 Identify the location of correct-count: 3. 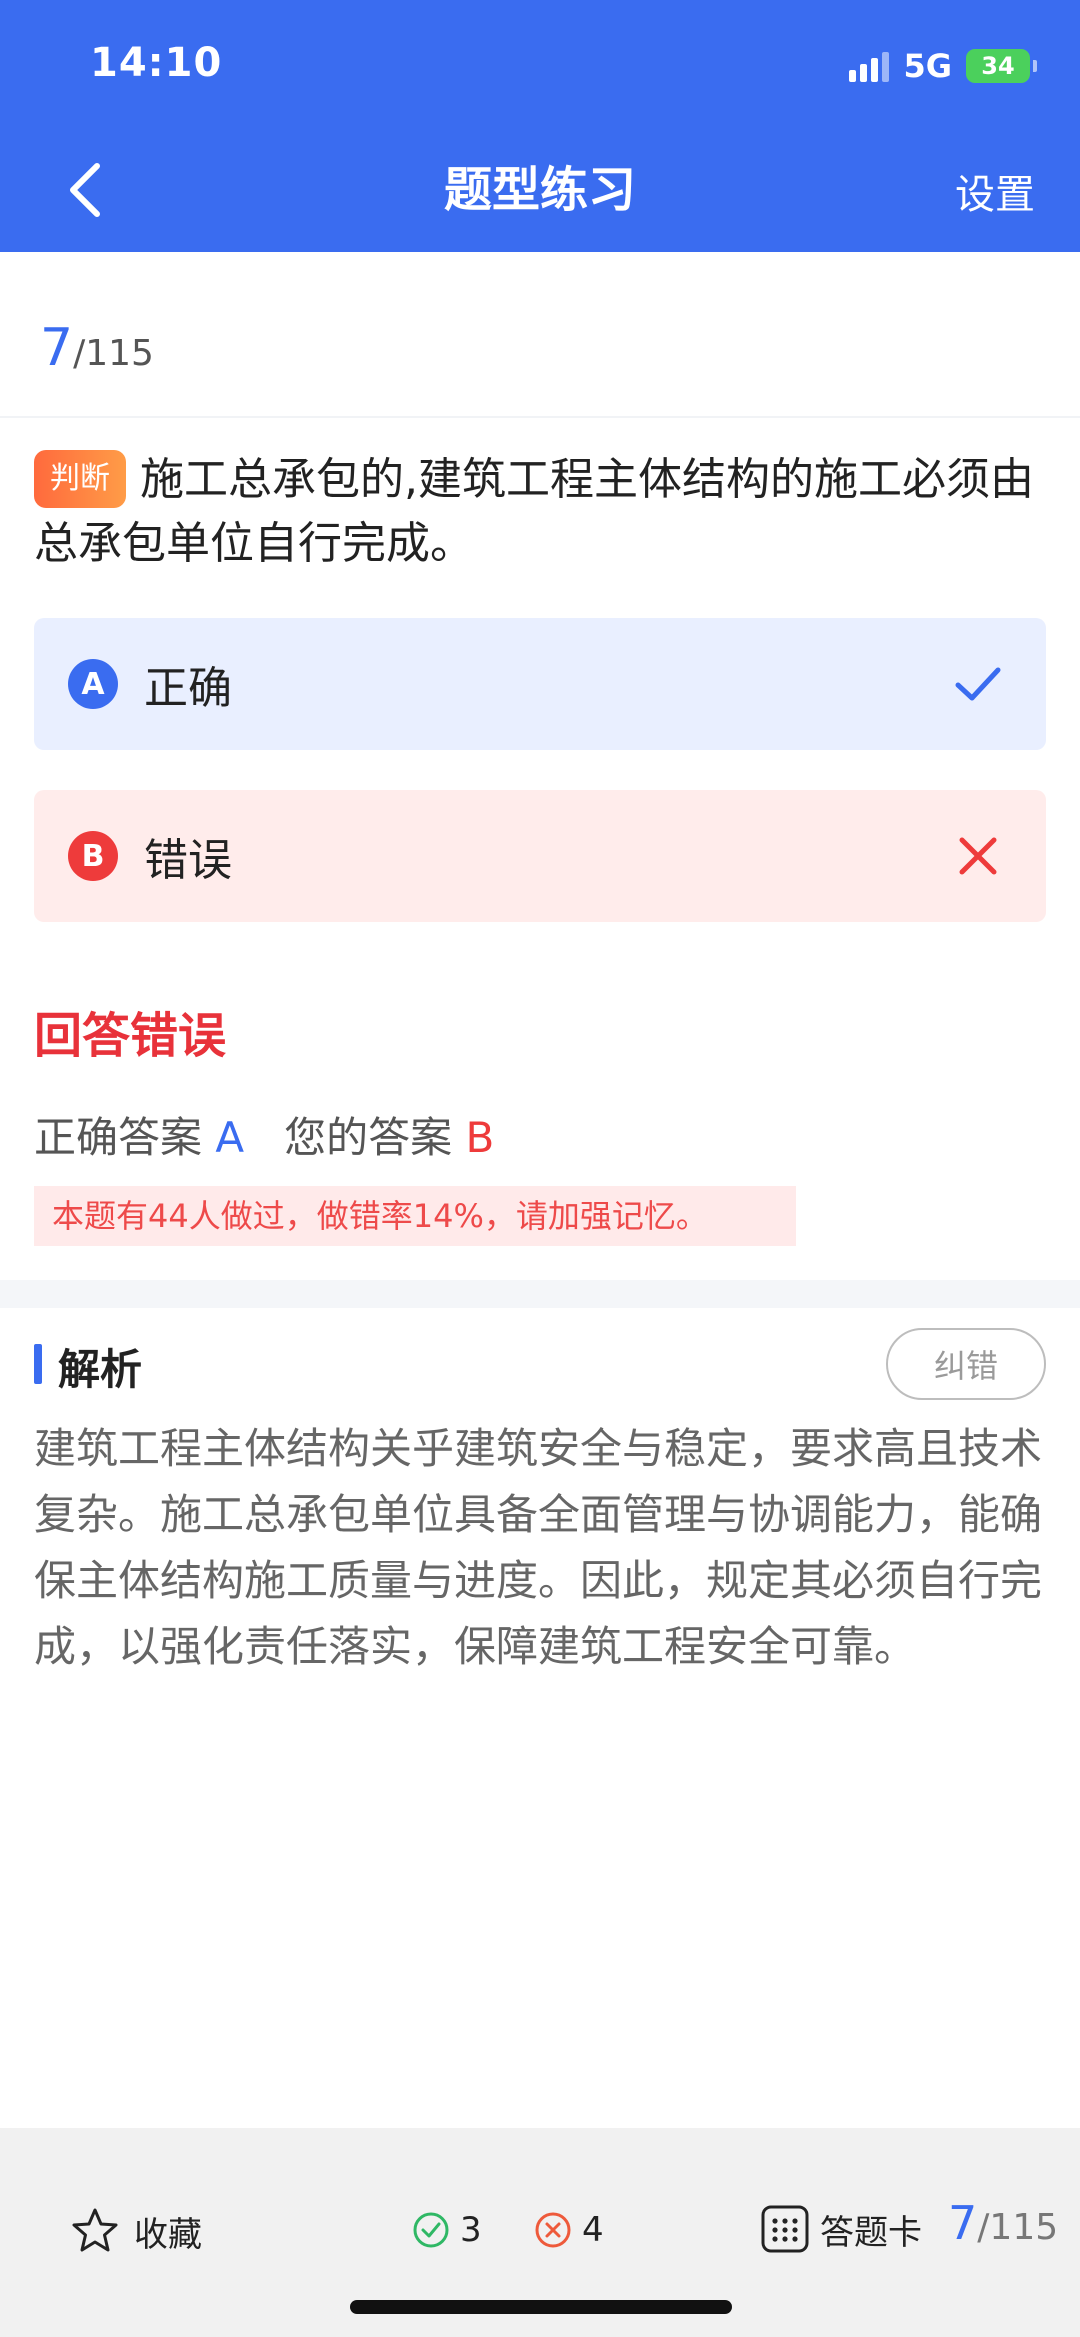
(447, 2230).